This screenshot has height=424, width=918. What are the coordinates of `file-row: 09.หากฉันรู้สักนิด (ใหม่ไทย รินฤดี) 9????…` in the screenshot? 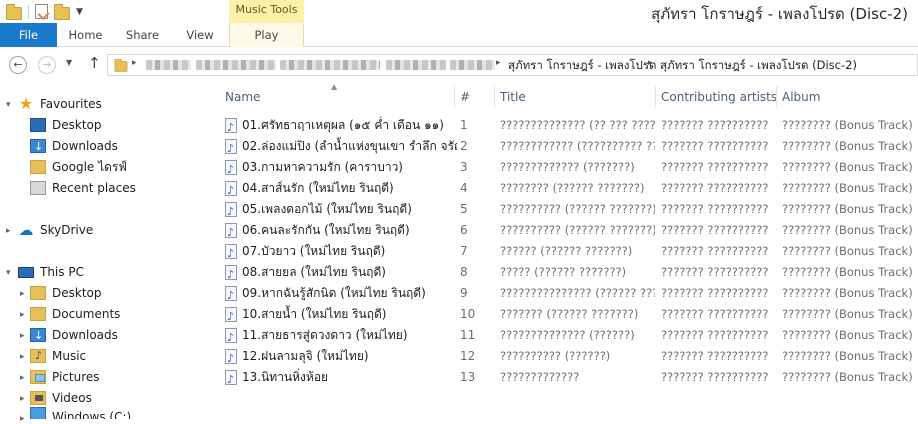 It's located at (565, 293).